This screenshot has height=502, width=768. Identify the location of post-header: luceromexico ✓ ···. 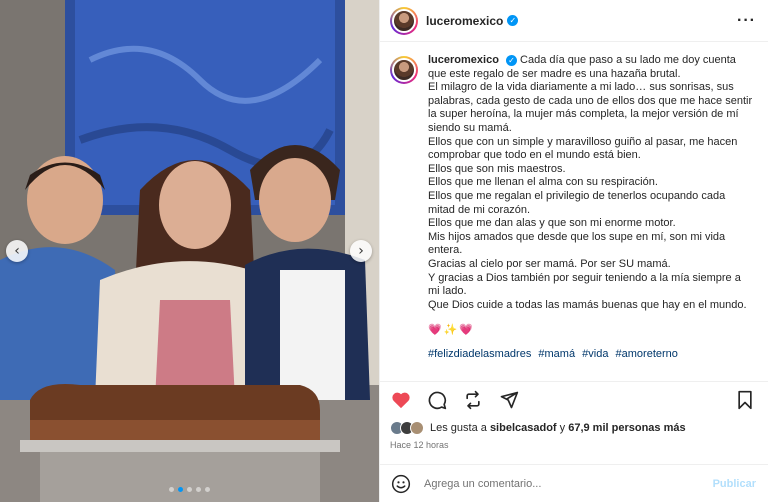
(574, 21).